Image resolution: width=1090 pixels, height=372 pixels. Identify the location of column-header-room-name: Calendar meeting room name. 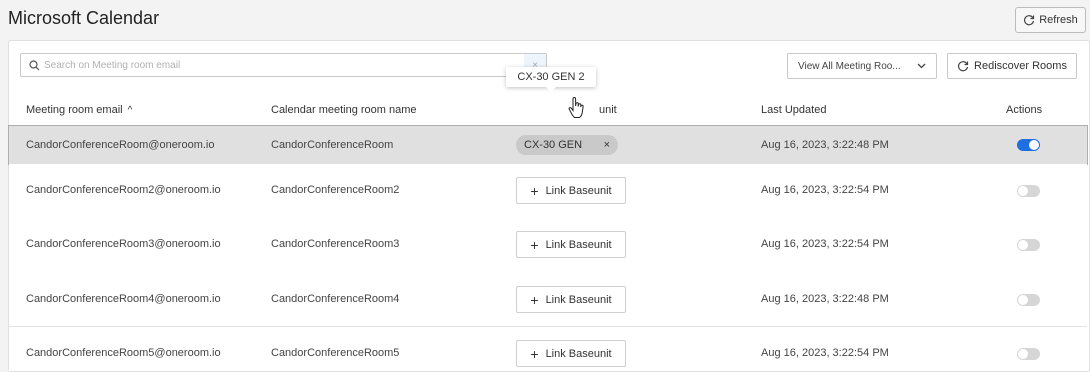
(344, 110).